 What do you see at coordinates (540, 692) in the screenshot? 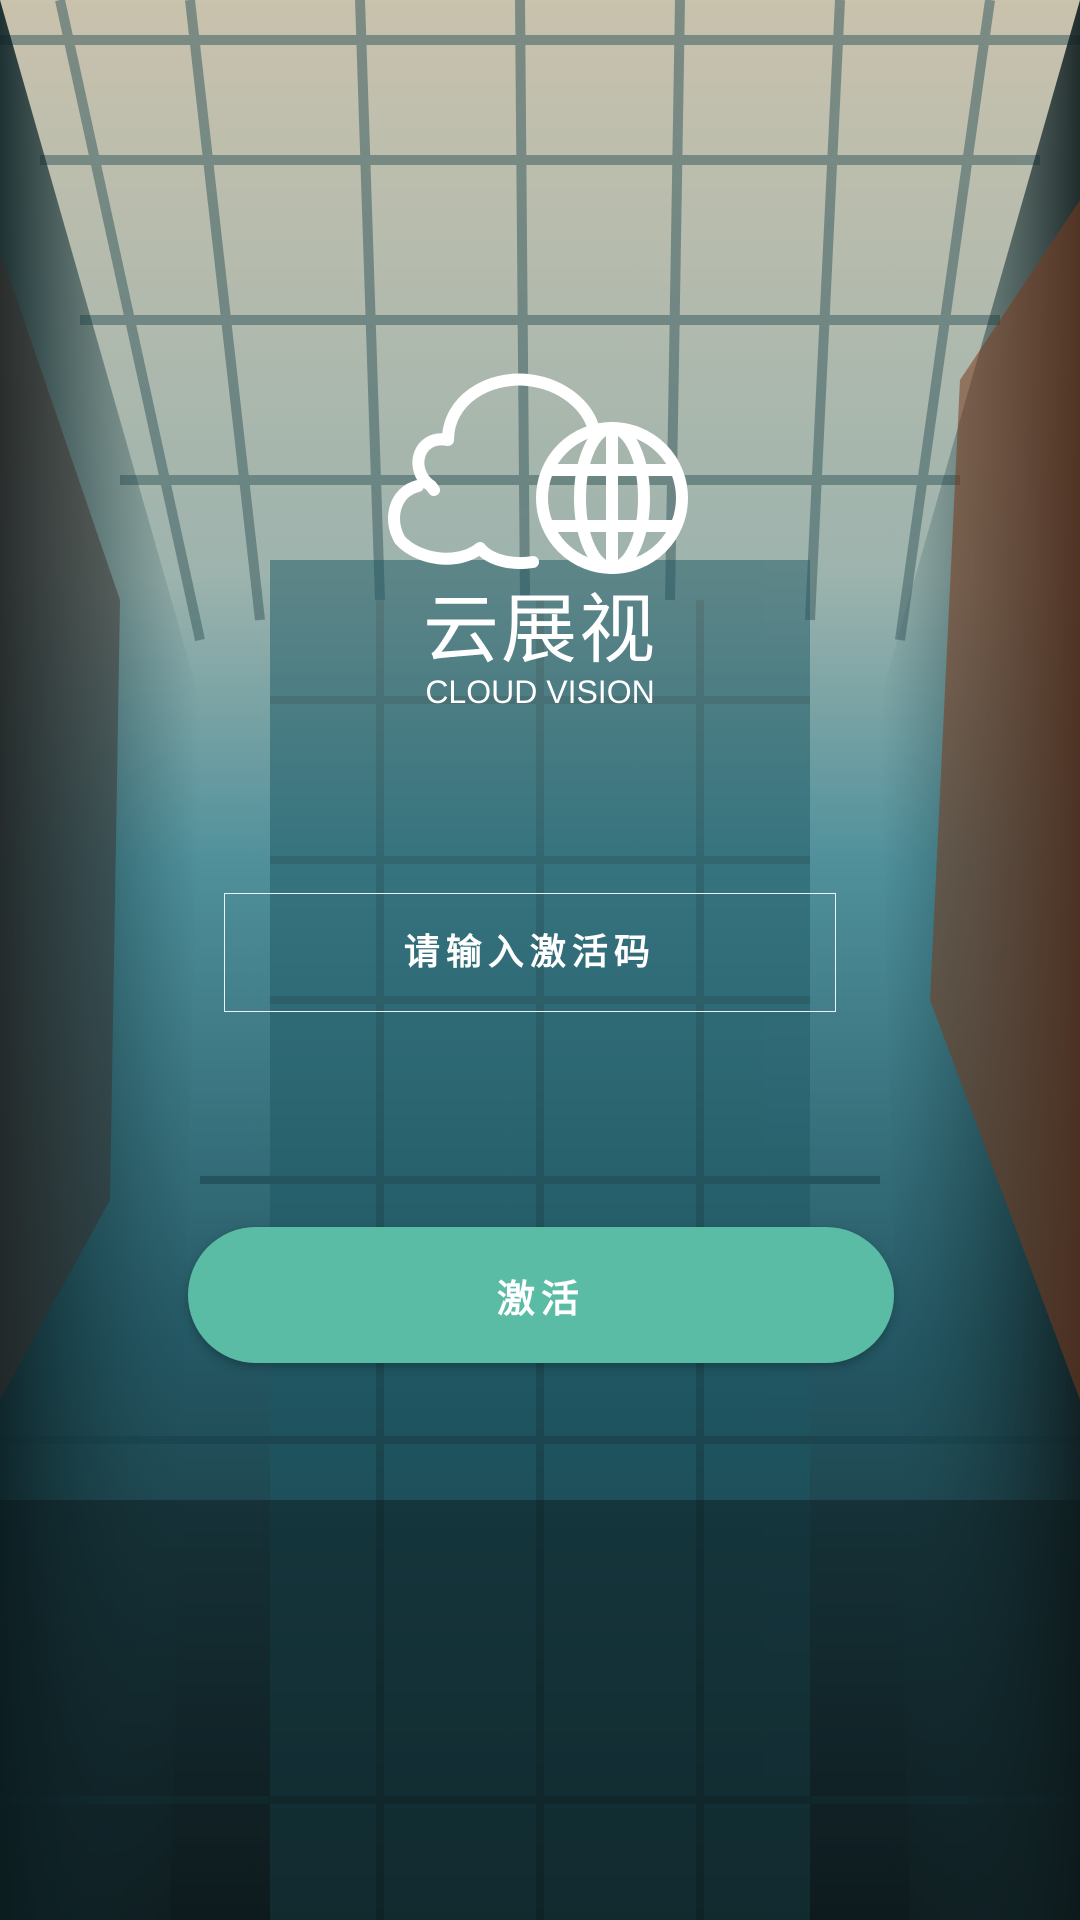
I see `brand-name-en: CLOUD VISION` at bounding box center [540, 692].